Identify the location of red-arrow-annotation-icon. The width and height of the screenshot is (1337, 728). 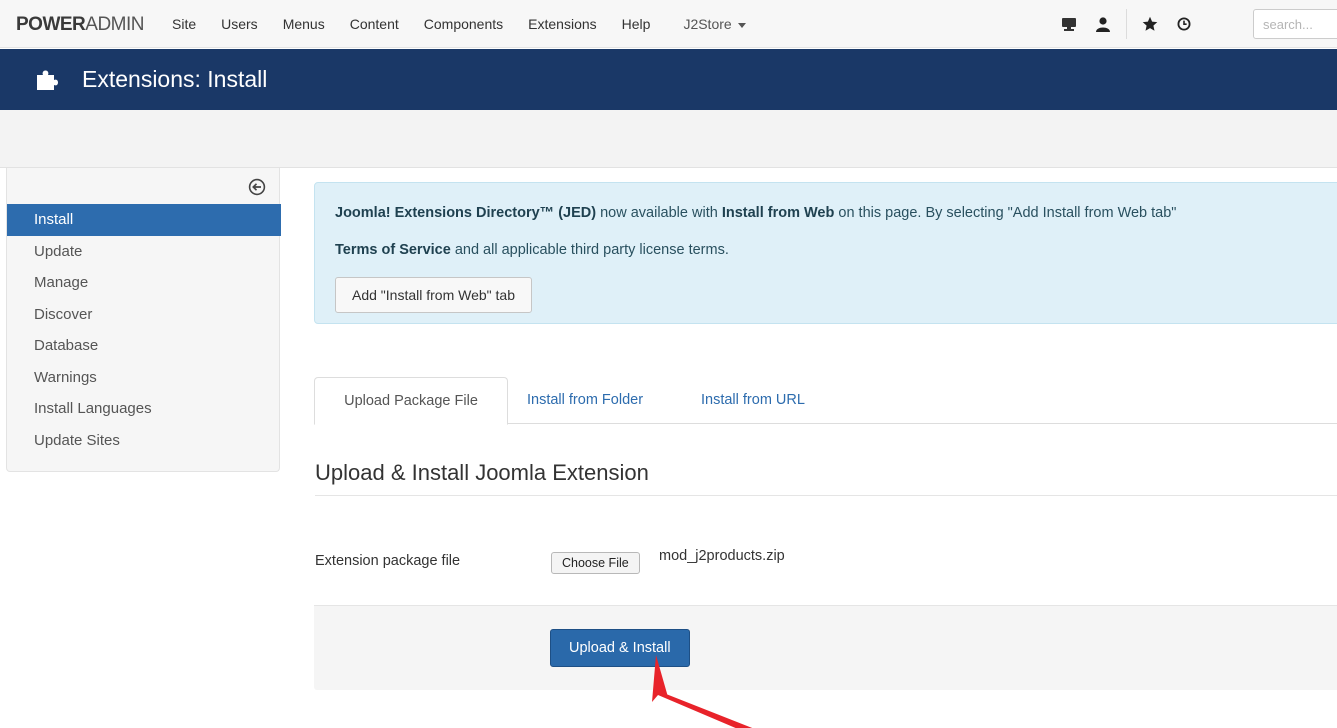
(710, 691).